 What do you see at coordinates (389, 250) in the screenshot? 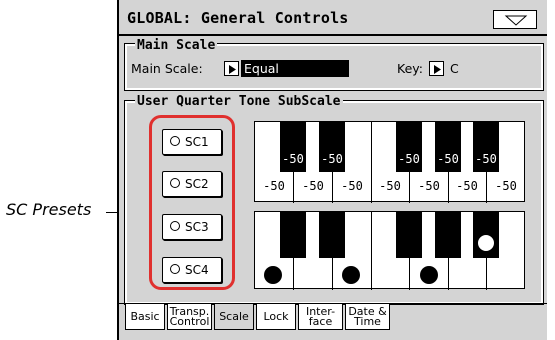
I see `selection-keyboard` at bounding box center [389, 250].